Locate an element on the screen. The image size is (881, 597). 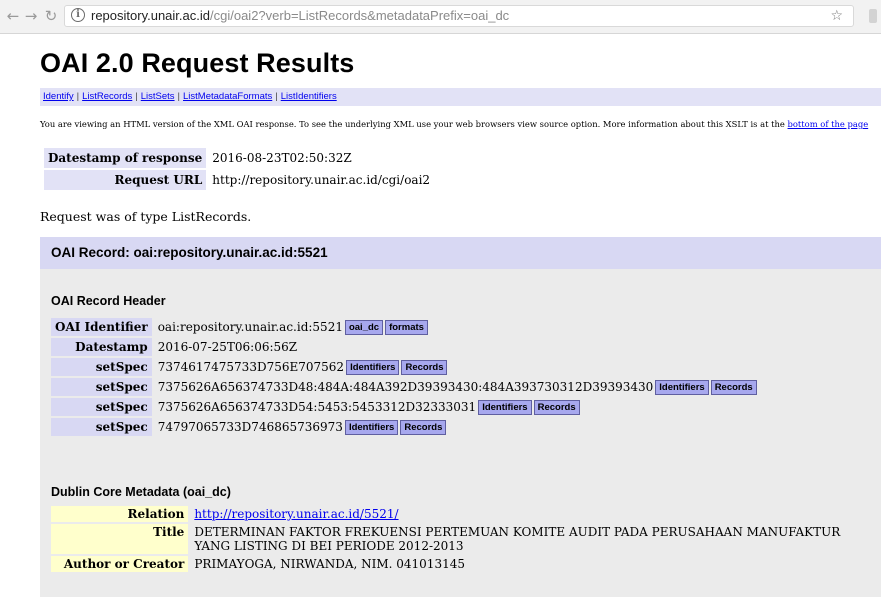
relation-link: http://repository.unair.ac.id/5521/ is located at coordinates (296, 514).